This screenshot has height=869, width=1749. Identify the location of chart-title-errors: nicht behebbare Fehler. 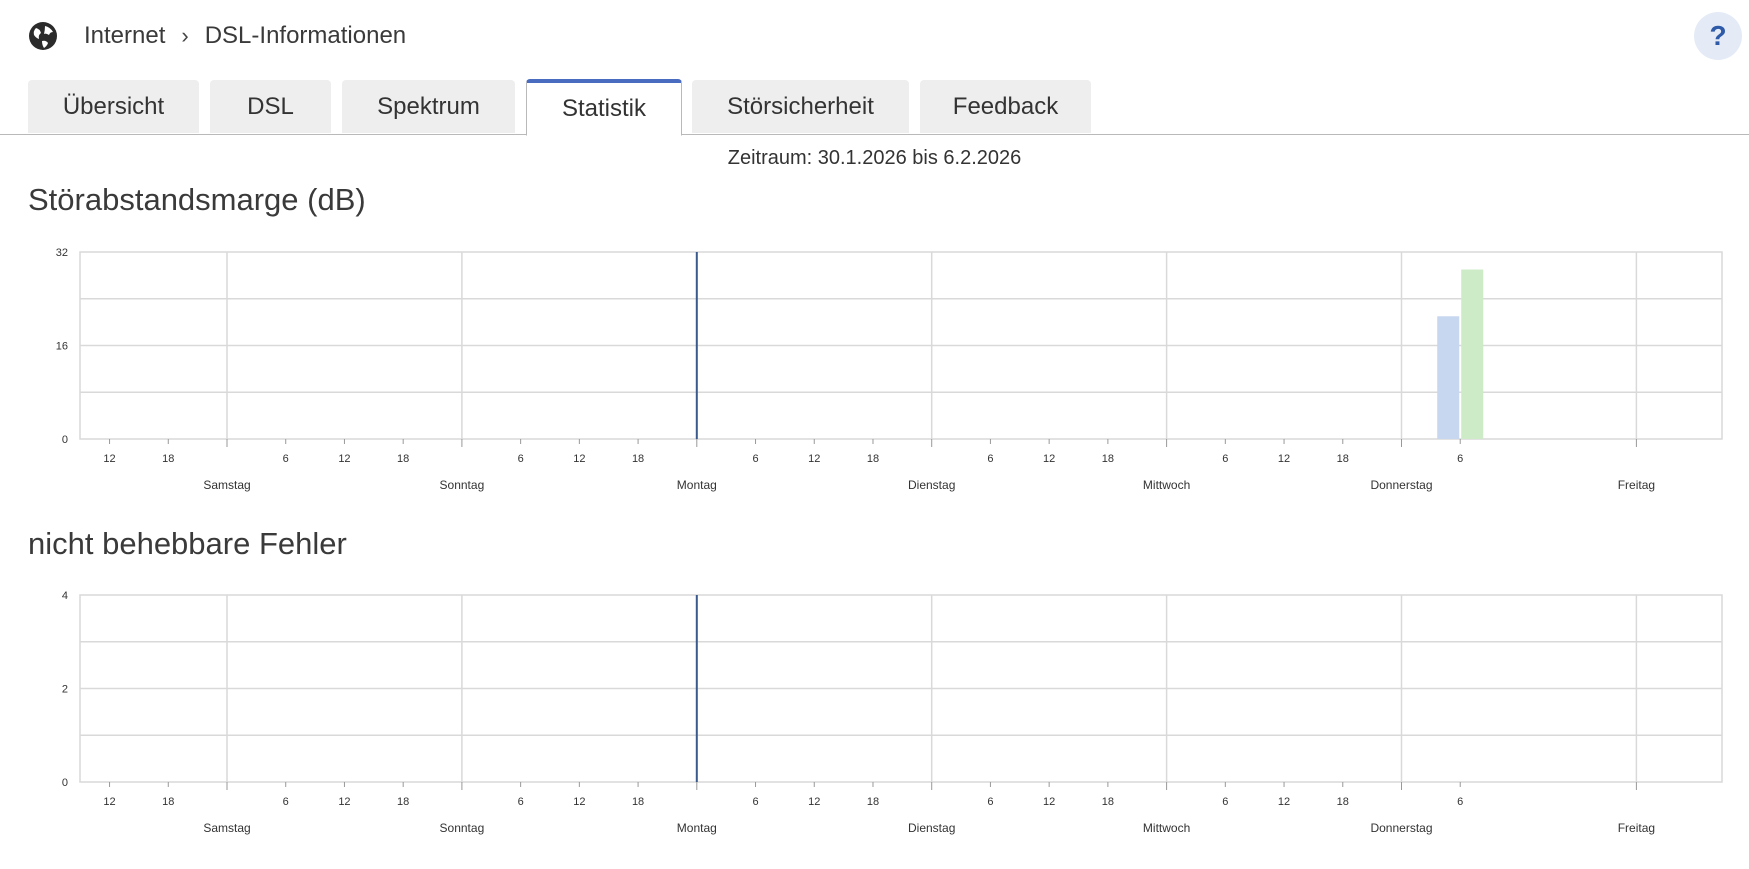
(187, 543).